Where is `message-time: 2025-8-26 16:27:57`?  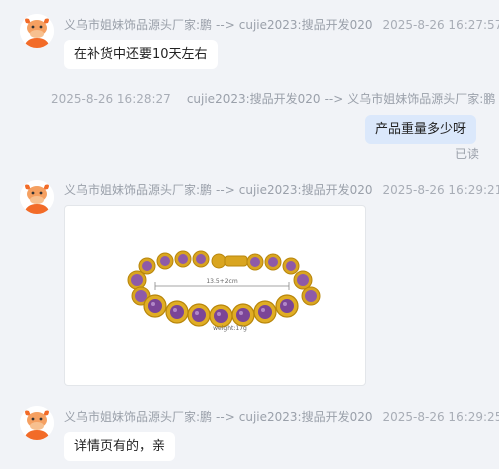 message-time: 2025-8-26 16:27:57 is located at coordinates (440, 25).